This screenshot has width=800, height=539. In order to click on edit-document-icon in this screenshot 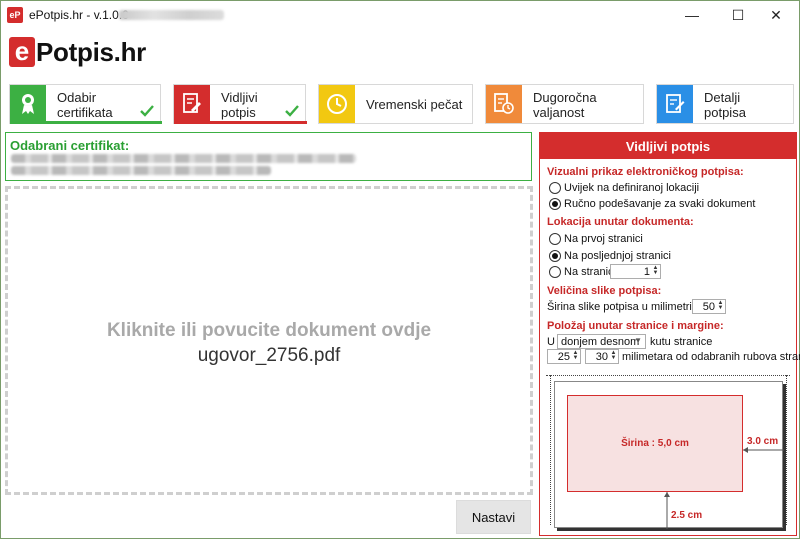, I will do `click(675, 104)`.